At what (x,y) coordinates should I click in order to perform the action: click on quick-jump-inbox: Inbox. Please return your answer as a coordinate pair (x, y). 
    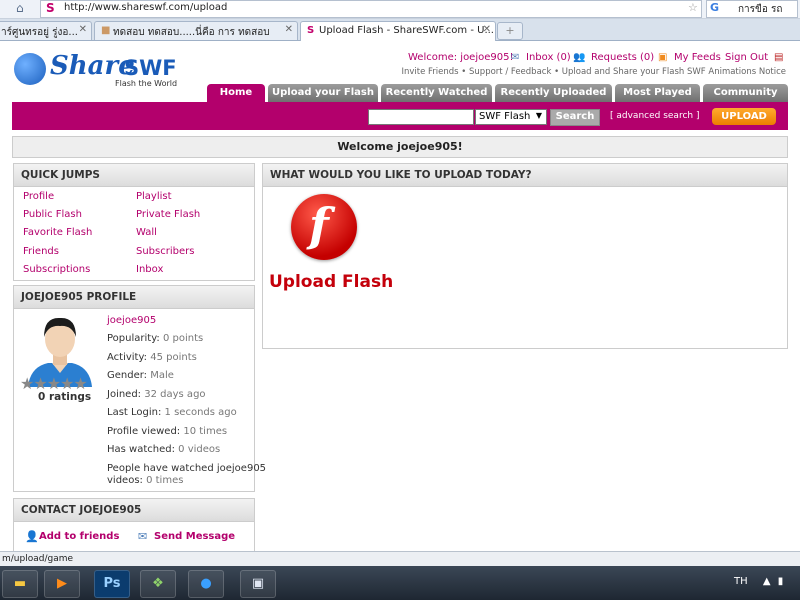
    Looking at the image, I should click on (149, 269).